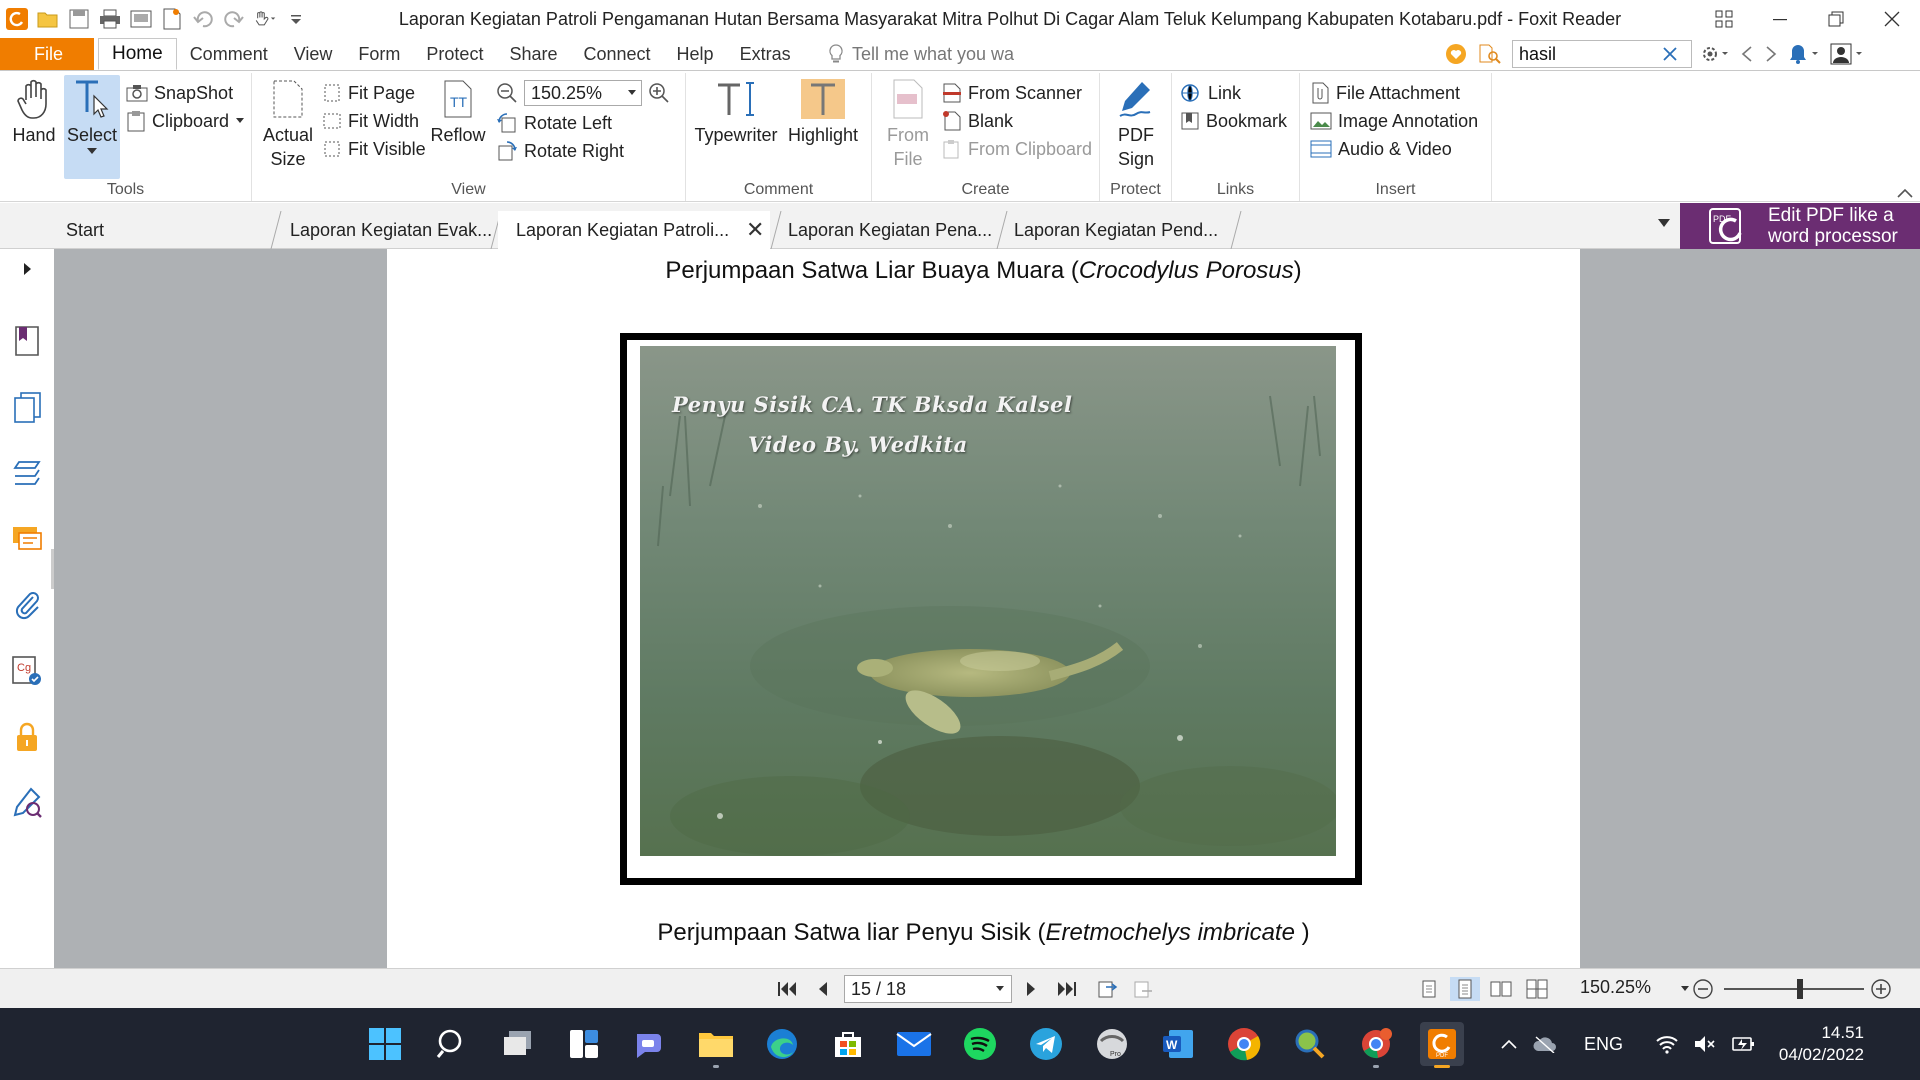  What do you see at coordinates (1233, 121) in the screenshot?
I see `bookmark-button: Bookmark` at bounding box center [1233, 121].